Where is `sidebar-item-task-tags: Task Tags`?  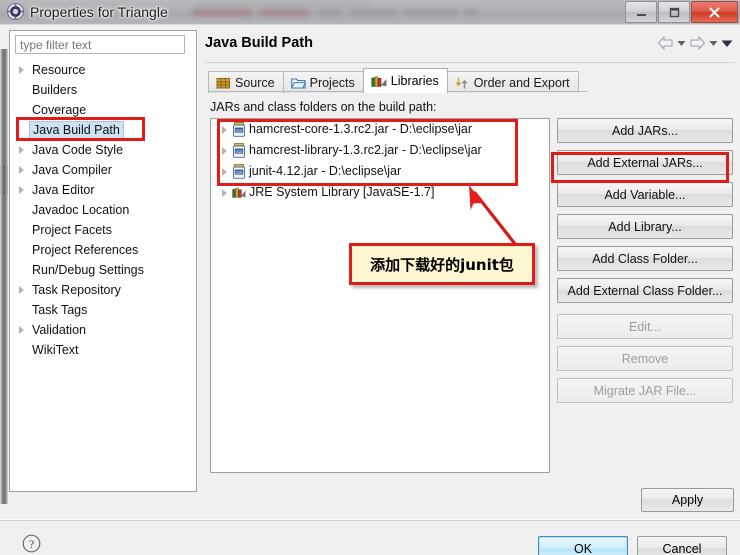 sidebar-item-task-tags: Task Tags is located at coordinates (103, 310).